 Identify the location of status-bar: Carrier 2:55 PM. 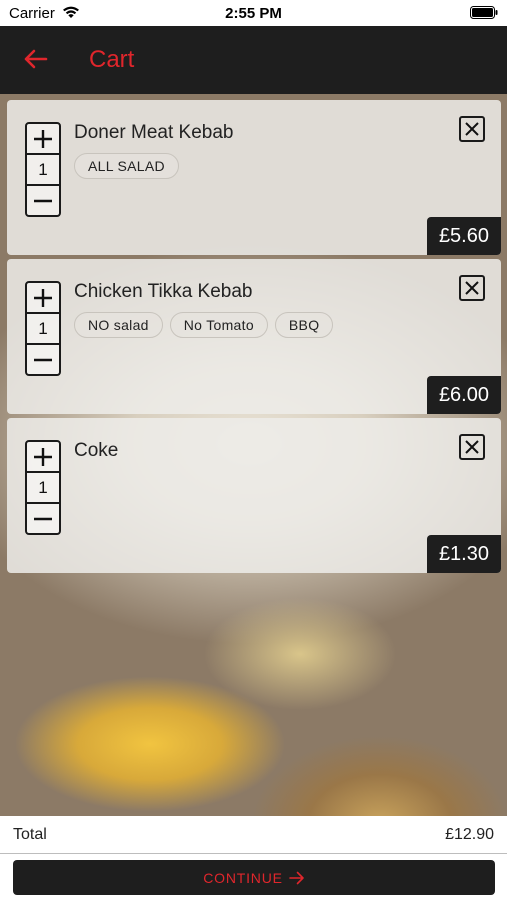
(253, 13).